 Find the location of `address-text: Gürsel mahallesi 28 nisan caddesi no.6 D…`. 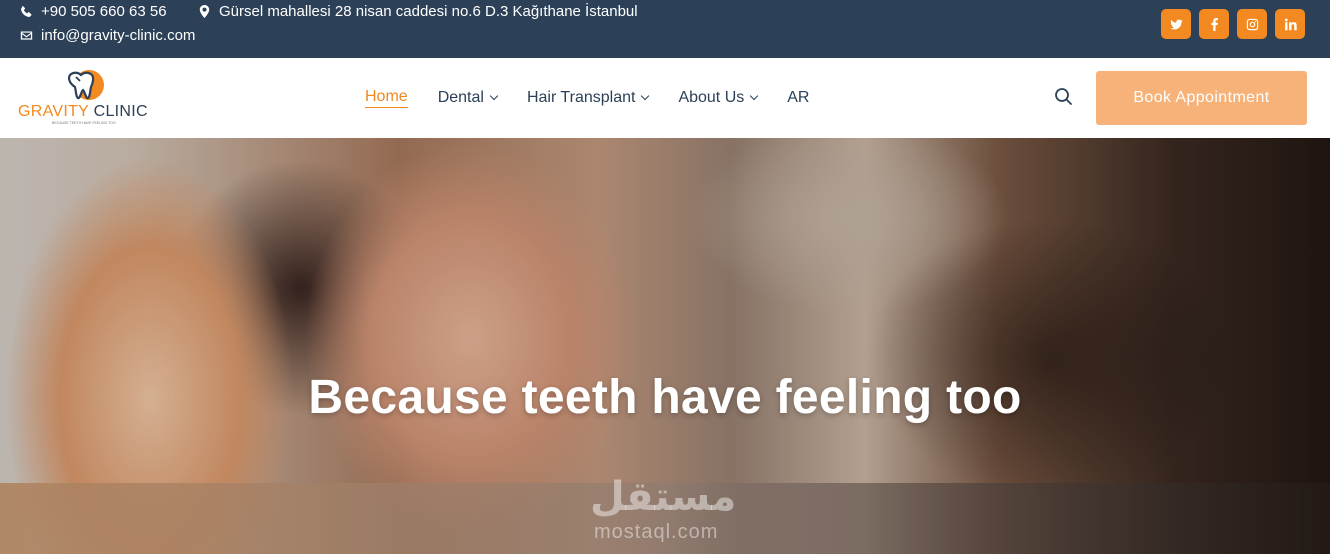

address-text: Gürsel mahallesi 28 nisan caddesi no.6 D… is located at coordinates (428, 11).